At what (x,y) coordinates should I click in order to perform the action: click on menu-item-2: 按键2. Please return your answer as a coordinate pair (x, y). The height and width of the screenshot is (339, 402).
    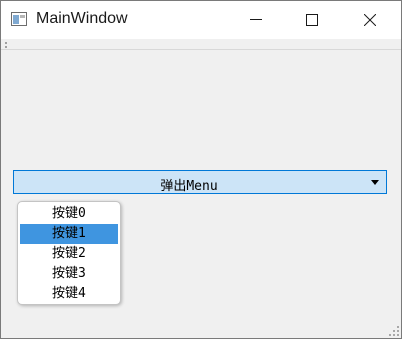
    Looking at the image, I should click on (69, 254).